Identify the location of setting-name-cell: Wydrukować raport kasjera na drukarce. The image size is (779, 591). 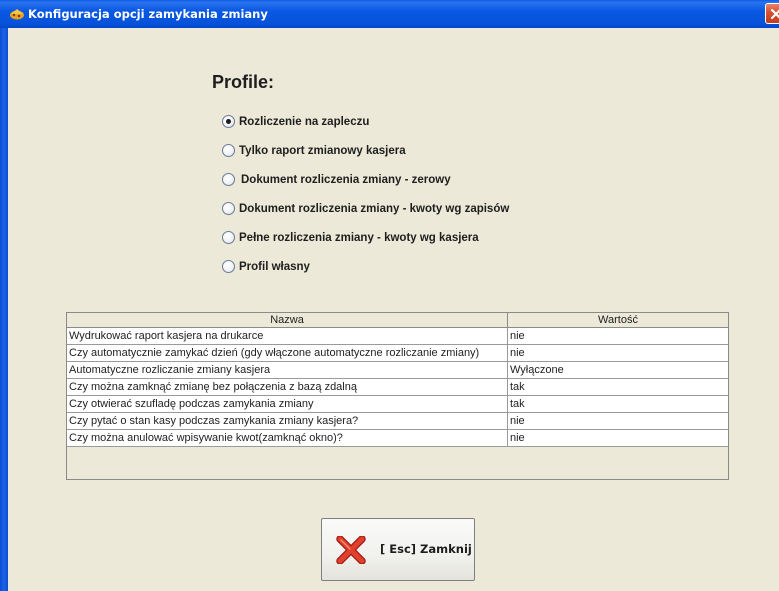
(287, 336).